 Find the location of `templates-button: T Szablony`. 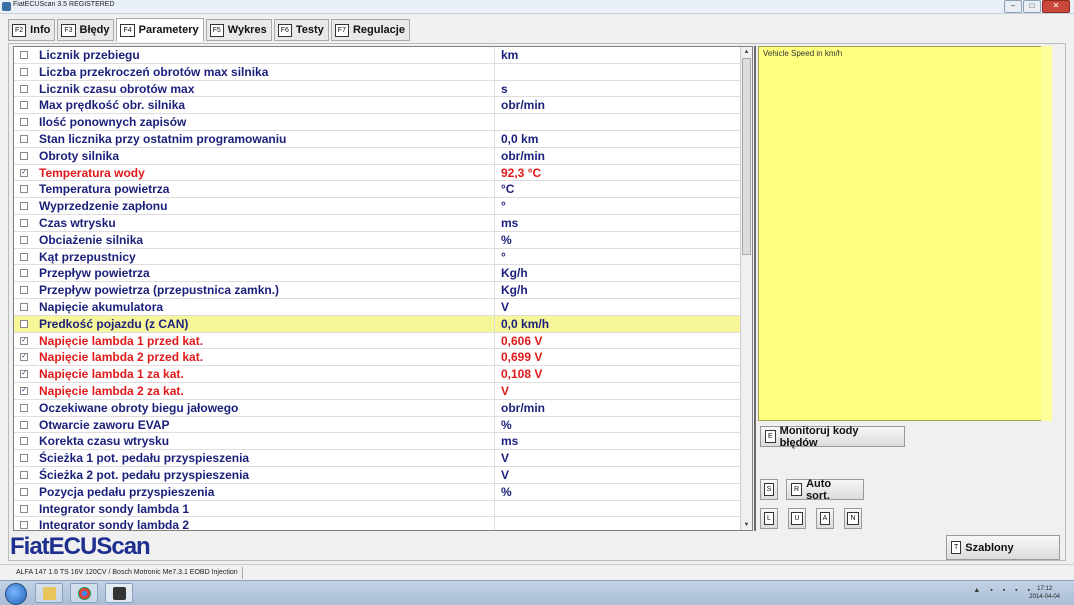

templates-button: T Szablony is located at coordinates (1003, 547).